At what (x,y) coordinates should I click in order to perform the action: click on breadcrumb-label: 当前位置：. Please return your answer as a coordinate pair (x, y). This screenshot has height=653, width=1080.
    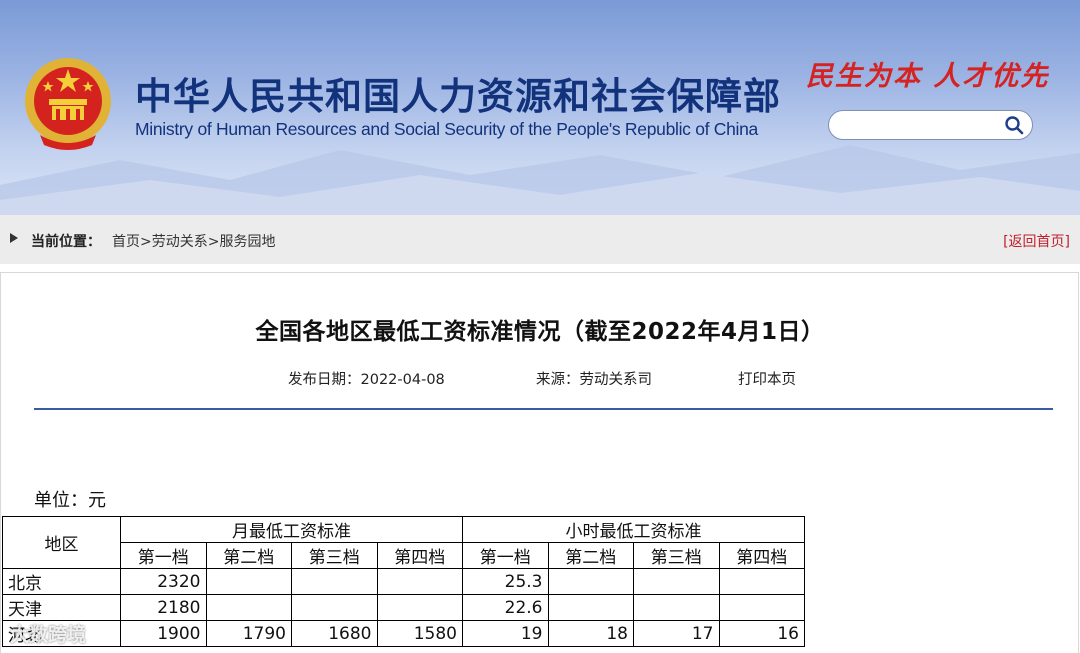
    Looking at the image, I should click on (66, 242).